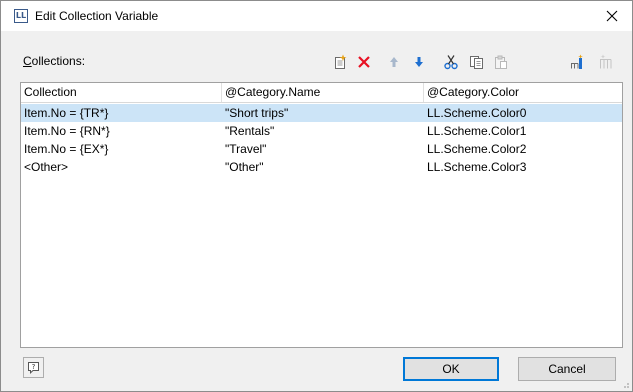 Image resolution: width=633 pixels, height=392 pixels. What do you see at coordinates (46, 167) in the screenshot?
I see `cell-collection: <Other>` at bounding box center [46, 167].